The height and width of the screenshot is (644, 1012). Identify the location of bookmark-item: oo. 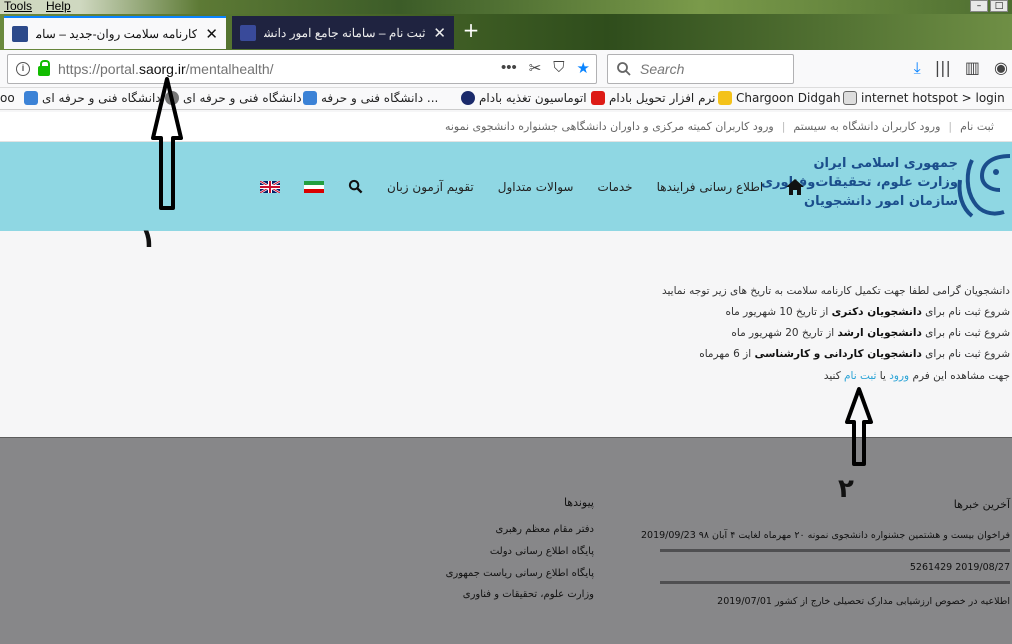
(7, 98).